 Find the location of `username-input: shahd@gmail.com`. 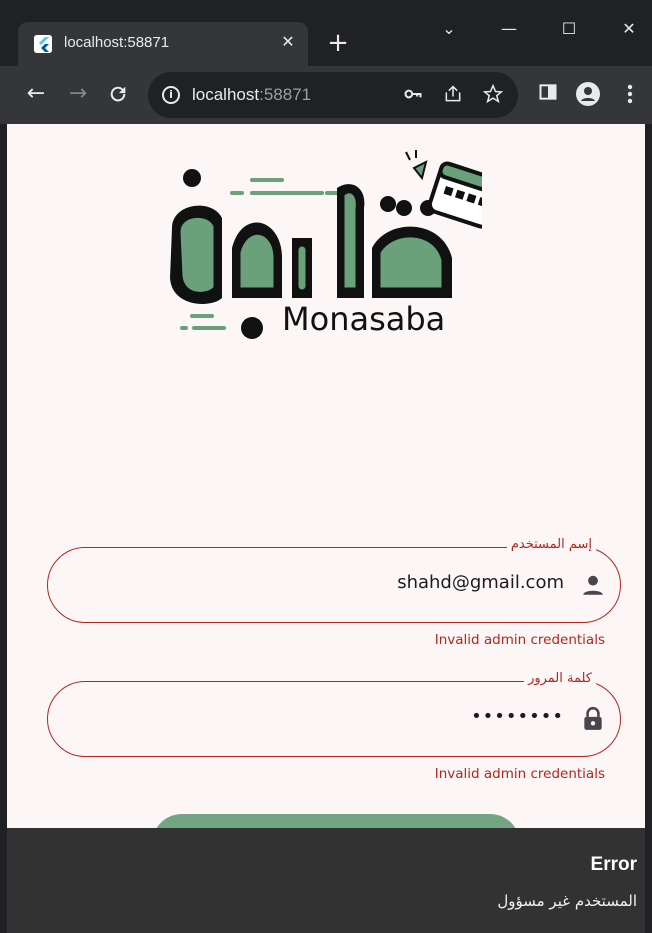

username-input: shahd@gmail.com is located at coordinates (480, 582).